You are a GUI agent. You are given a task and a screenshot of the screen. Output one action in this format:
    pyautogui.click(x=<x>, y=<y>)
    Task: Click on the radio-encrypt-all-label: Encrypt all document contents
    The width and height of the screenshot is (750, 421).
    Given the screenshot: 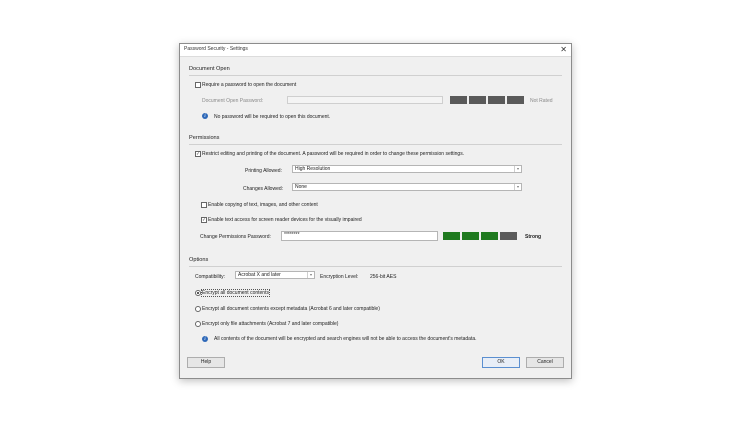 What is the action you would take?
    pyautogui.click(x=235, y=293)
    